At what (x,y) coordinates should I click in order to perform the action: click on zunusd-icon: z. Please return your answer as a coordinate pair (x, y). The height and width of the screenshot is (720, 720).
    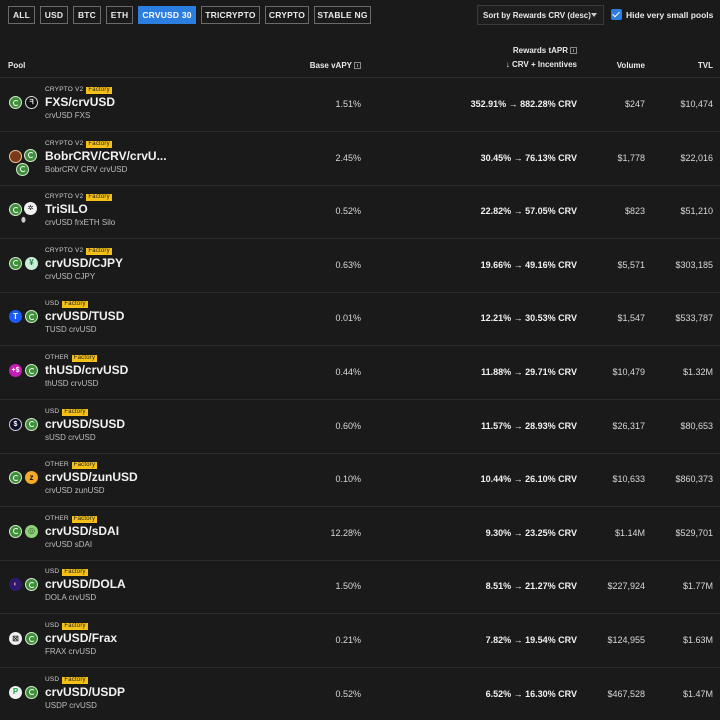
    Looking at the image, I should click on (31, 478).